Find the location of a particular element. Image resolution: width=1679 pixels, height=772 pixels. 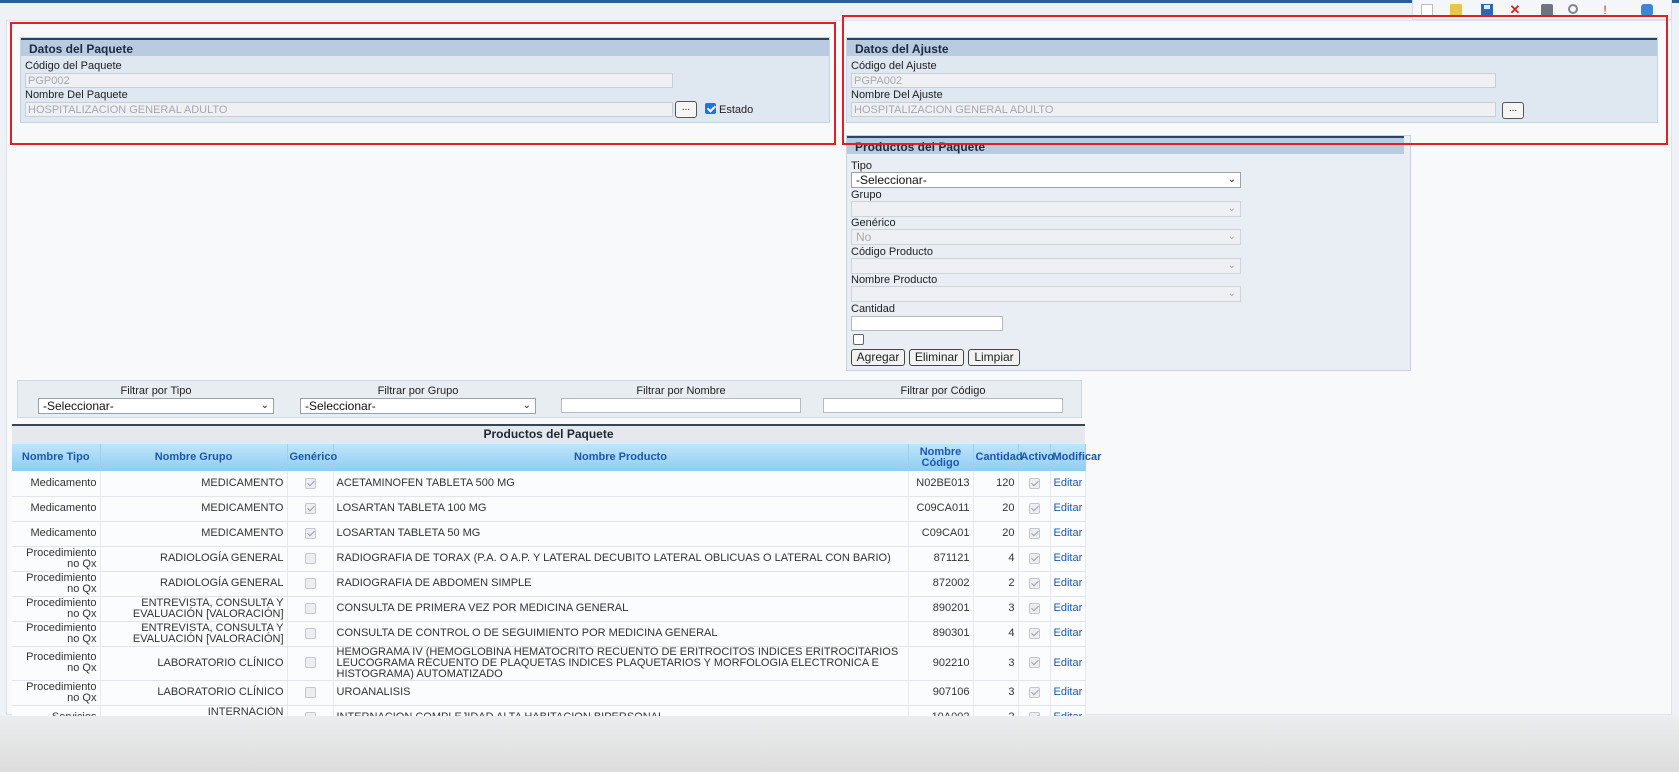

filtro-nombre-label: Filtrar por Nombre is located at coordinates (681, 391).